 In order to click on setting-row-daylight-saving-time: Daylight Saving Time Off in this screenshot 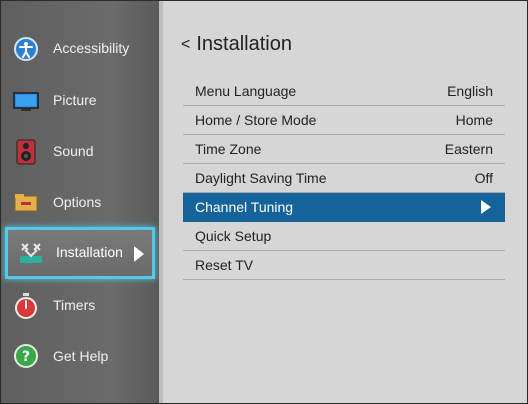, I will do `click(344, 178)`.